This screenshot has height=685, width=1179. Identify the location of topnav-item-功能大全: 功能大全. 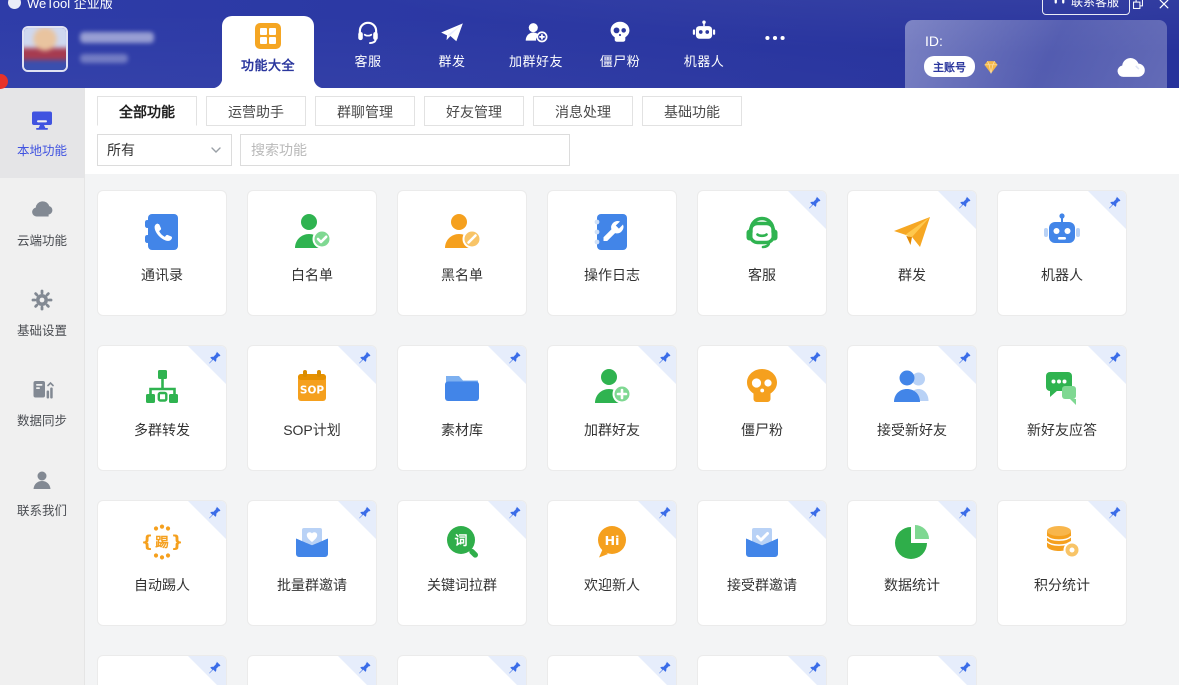
(268, 52).